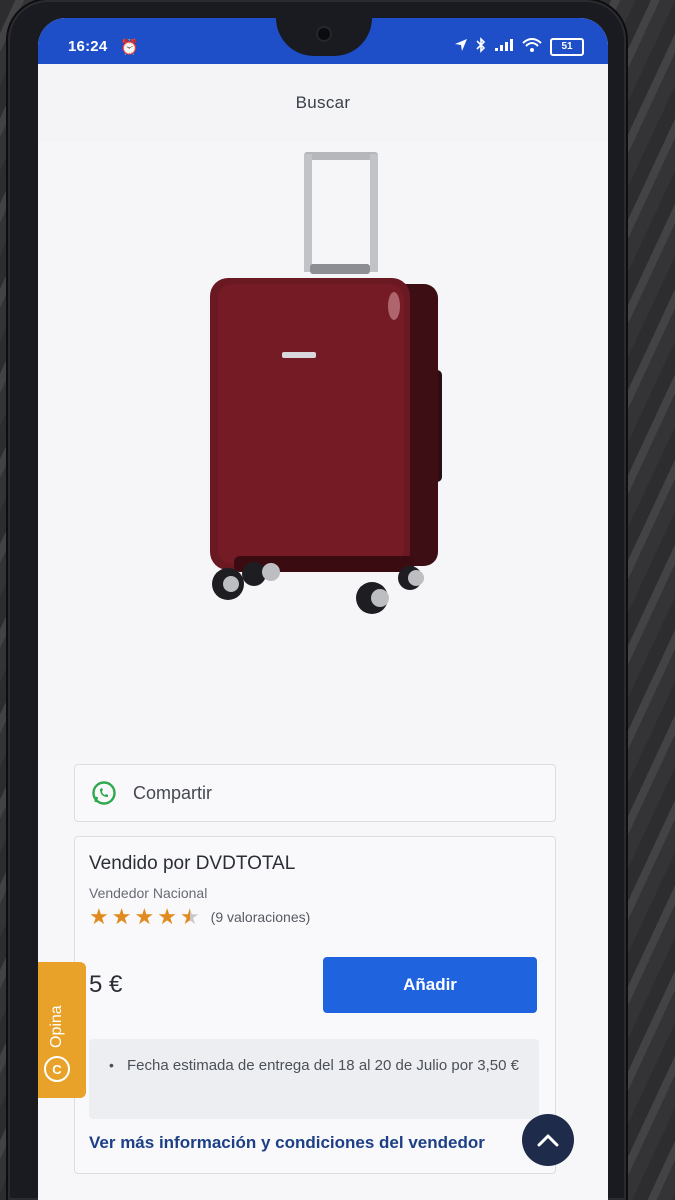  Describe the element at coordinates (148, 893) in the screenshot. I see `seller-type: Vendedor Nacional` at that location.